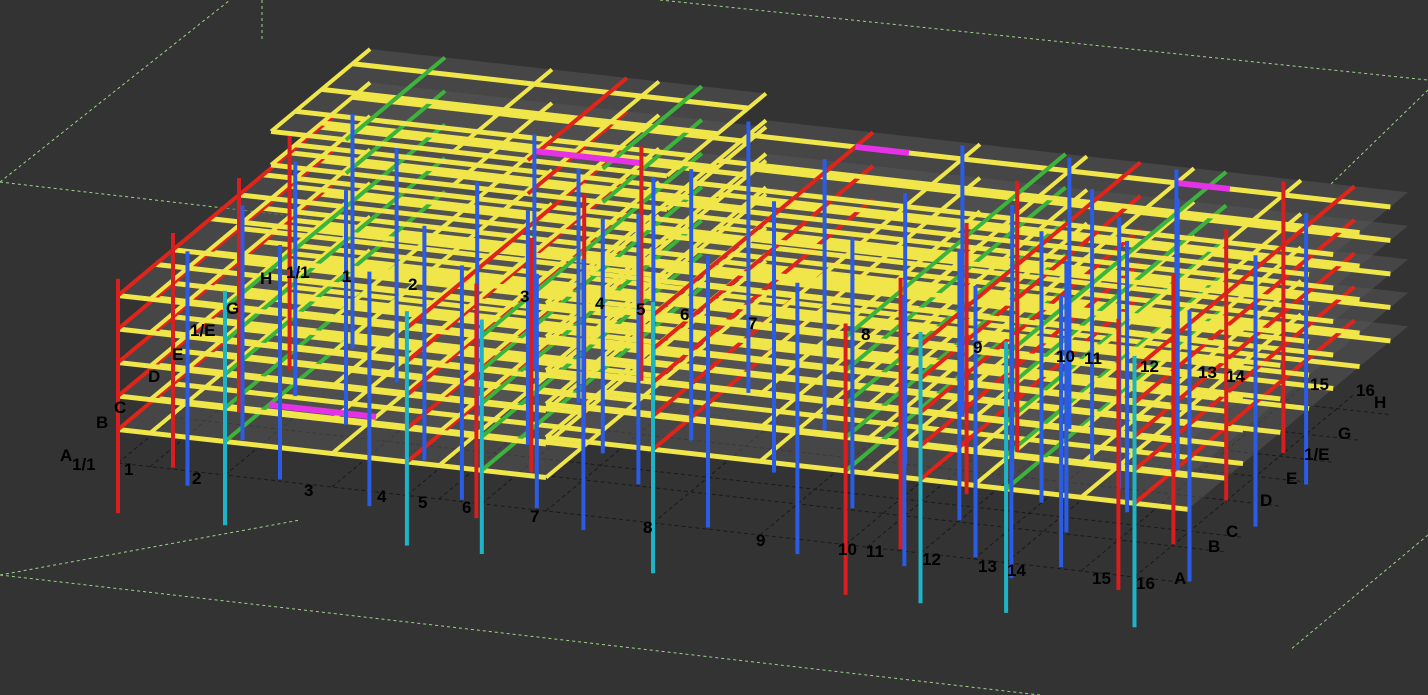 The image size is (1428, 695). Describe the element at coordinates (120, 407) in the screenshot. I see `grid-label-C-left: C` at that location.